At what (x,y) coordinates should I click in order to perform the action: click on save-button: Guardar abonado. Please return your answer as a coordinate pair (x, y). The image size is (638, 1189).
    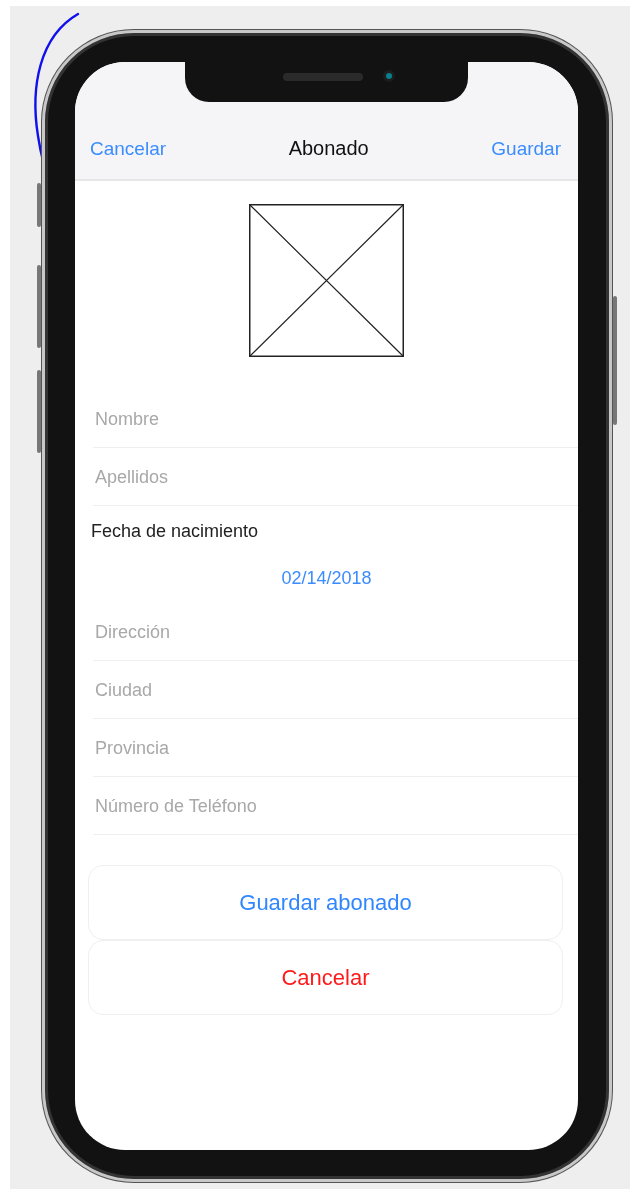
    Looking at the image, I should click on (325, 902).